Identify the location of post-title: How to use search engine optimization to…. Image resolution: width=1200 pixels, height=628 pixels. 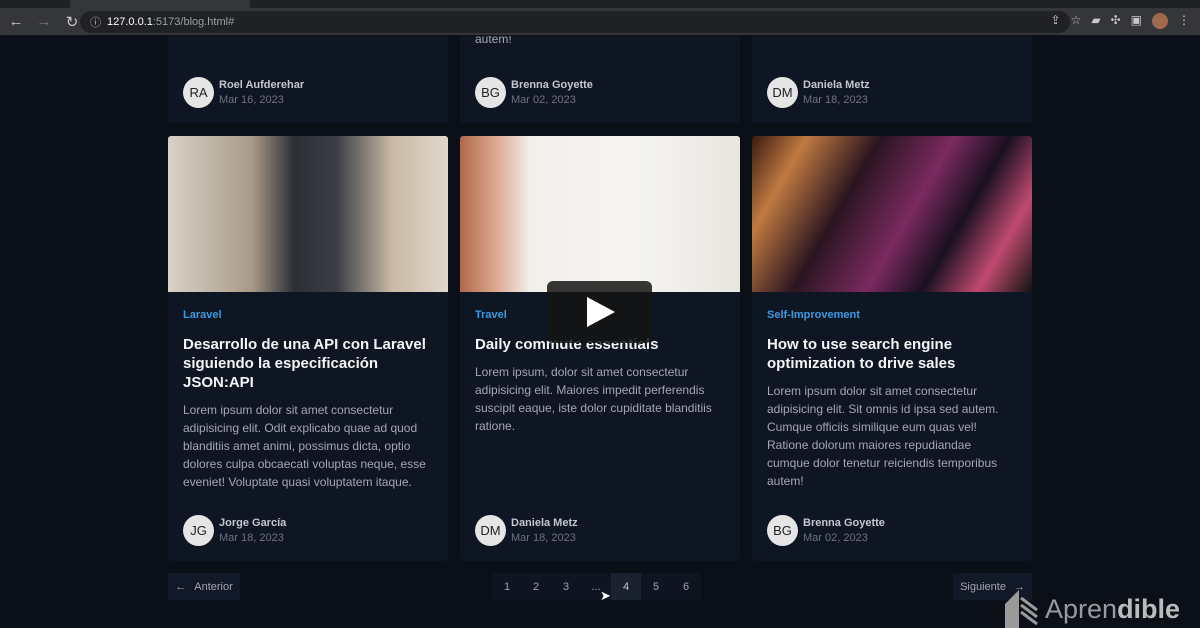
(892, 354).